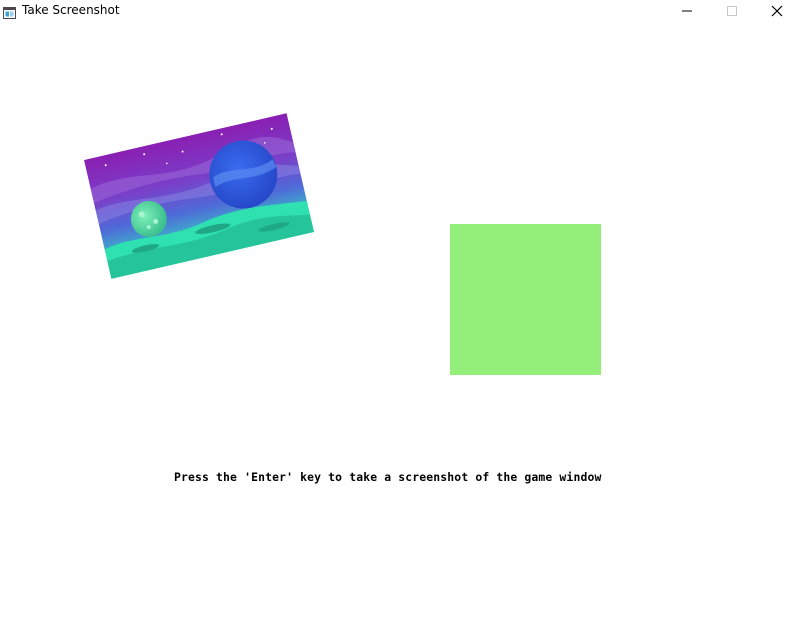  I want to click on minimize-button, so click(687, 11).